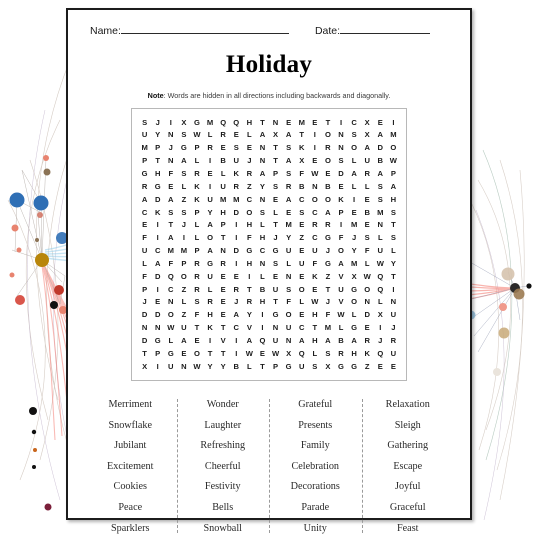  I want to click on grid-cell-r19-c3: G, so click(171, 354).